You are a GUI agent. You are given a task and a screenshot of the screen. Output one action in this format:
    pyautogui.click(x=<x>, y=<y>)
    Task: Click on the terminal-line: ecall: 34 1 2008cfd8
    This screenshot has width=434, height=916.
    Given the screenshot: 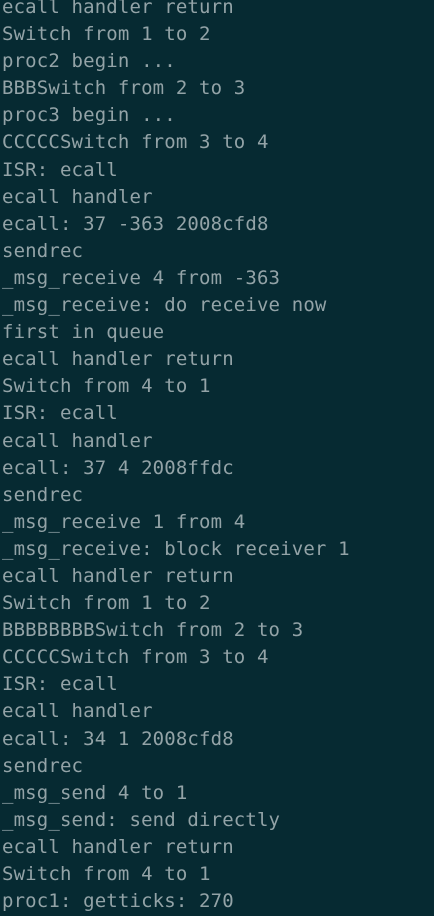 What is the action you would take?
    pyautogui.click(x=118, y=738)
    